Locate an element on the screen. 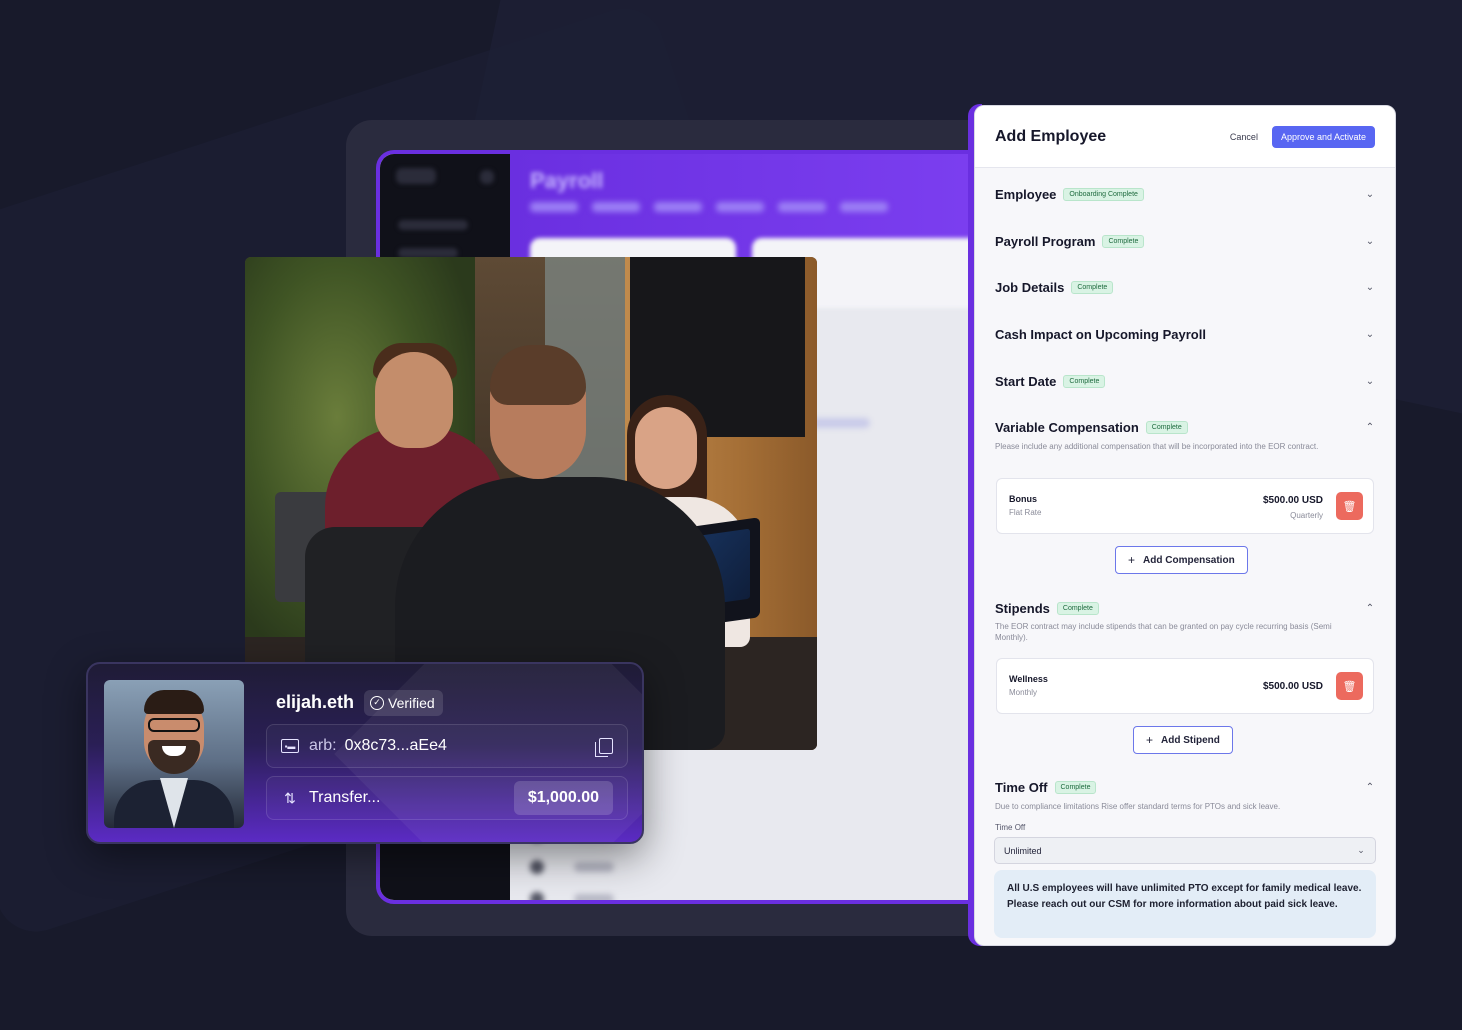  section-title: Payroll Program is located at coordinates (1045, 241).